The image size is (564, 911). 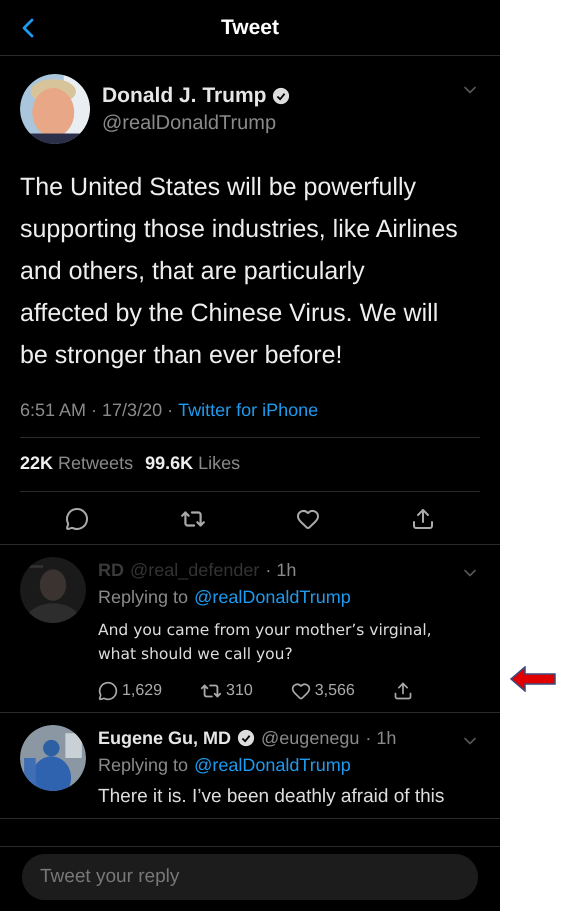 I want to click on reply-input-field: Tweet your reply, so click(x=250, y=877).